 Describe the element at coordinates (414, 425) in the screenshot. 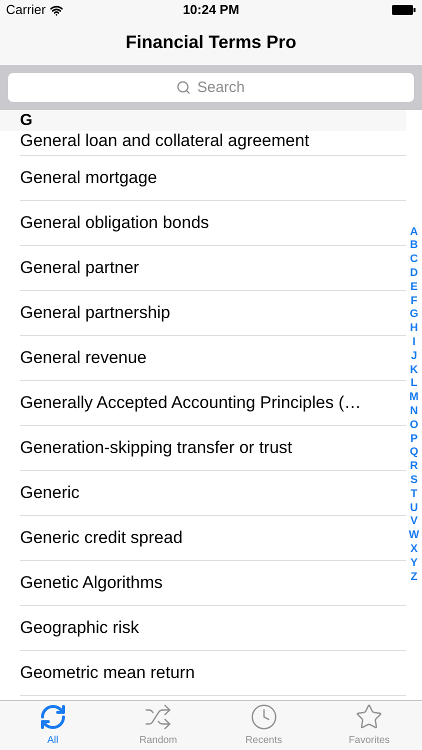

I see `index-letter: O` at that location.